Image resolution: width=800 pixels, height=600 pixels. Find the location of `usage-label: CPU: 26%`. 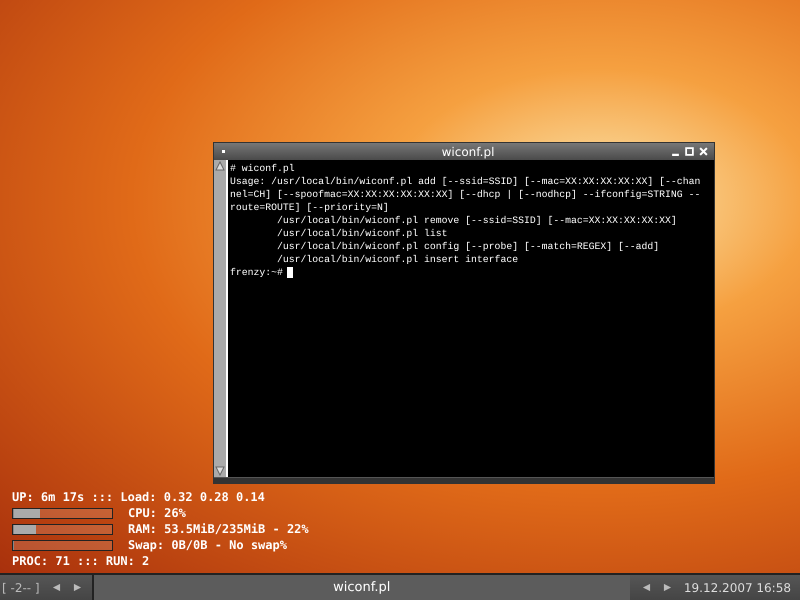

usage-label: CPU: 26% is located at coordinates (157, 513).